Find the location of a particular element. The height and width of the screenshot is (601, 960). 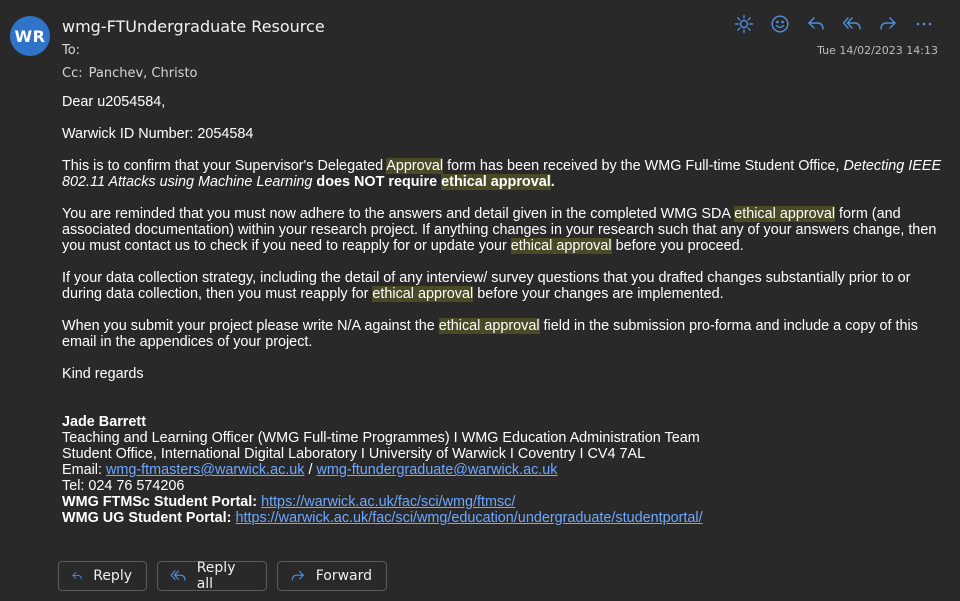

signature-tel: Tel: 024 76 574206 is located at coordinates (123, 486).